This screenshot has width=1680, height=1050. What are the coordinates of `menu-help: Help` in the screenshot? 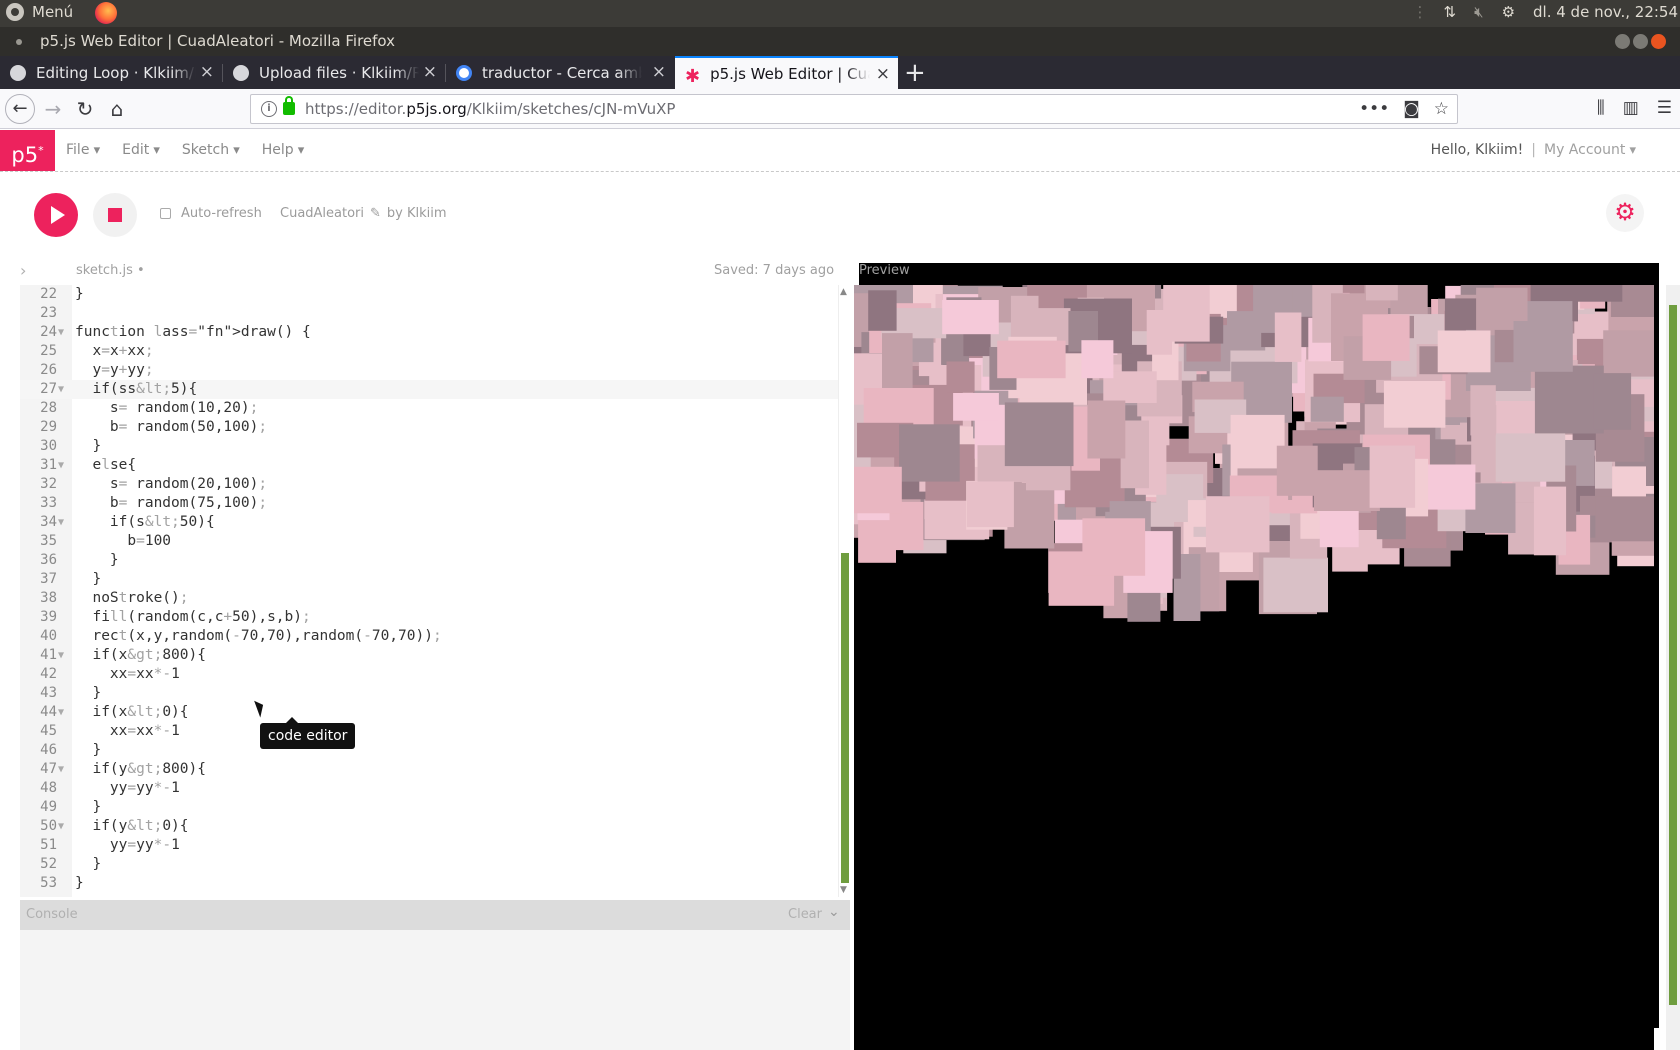 It's located at (283, 150).